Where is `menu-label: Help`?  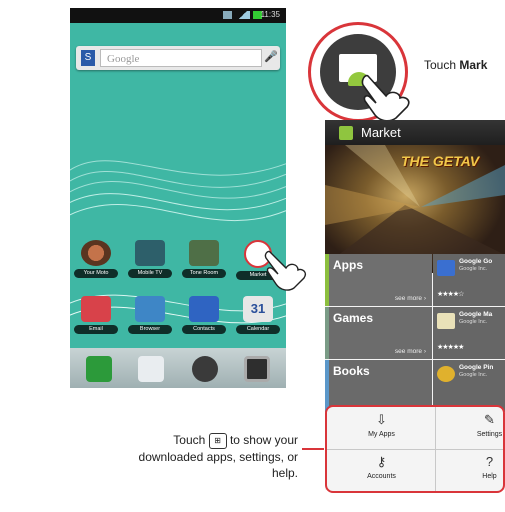
menu-label: Help is located at coordinates (489, 476).